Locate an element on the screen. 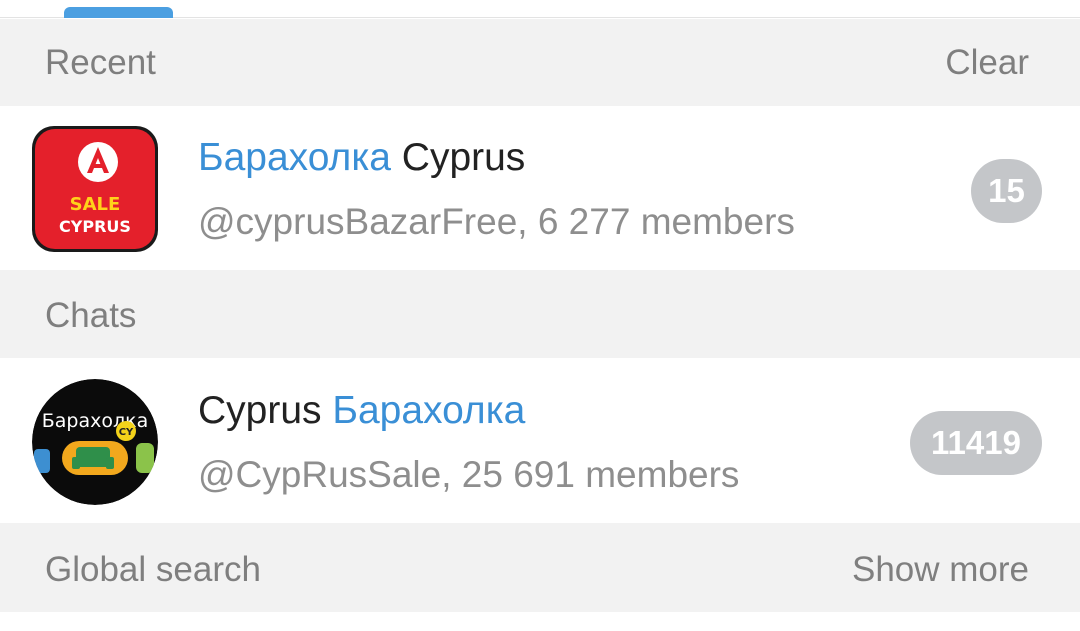  avatar-cyprus-text: CYPRUS is located at coordinates (95, 226).